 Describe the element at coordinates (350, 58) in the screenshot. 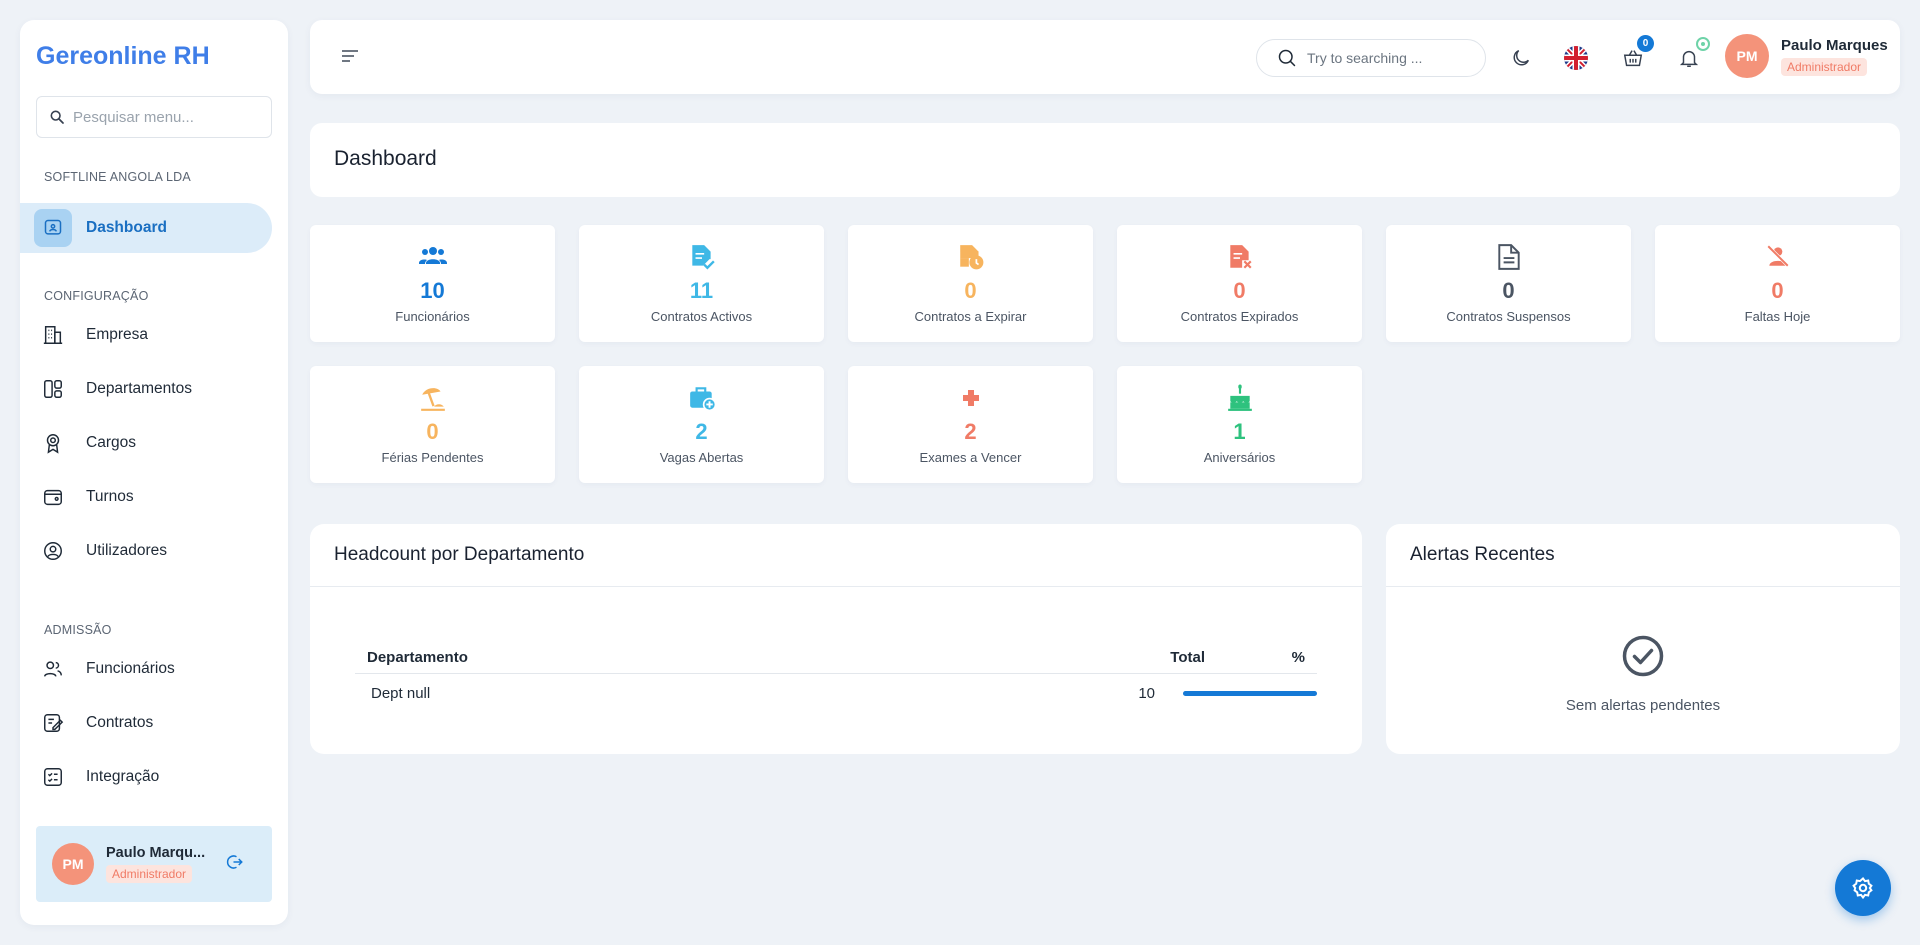

I see `menu-toggle-icon` at that location.